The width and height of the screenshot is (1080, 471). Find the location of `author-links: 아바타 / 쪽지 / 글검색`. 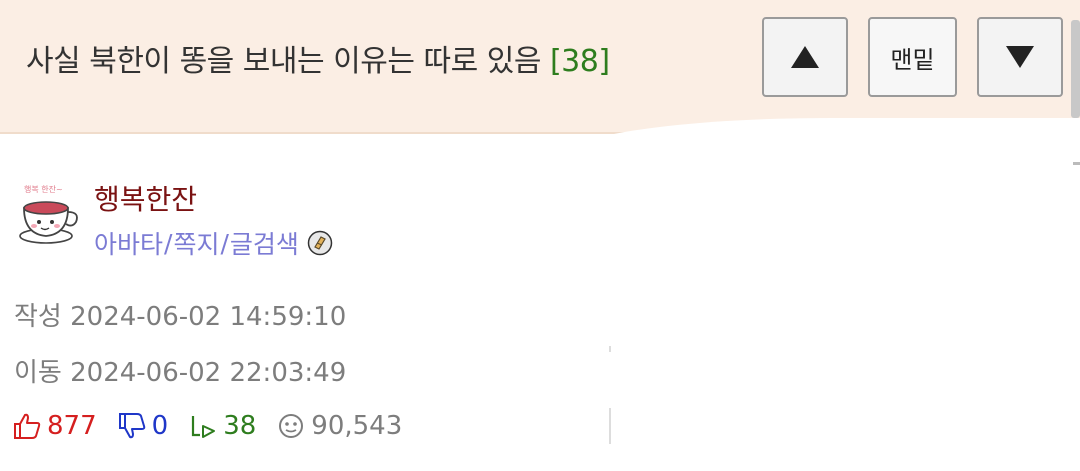

author-links: 아바타 / 쪽지 / 글검색 is located at coordinates (213, 243).